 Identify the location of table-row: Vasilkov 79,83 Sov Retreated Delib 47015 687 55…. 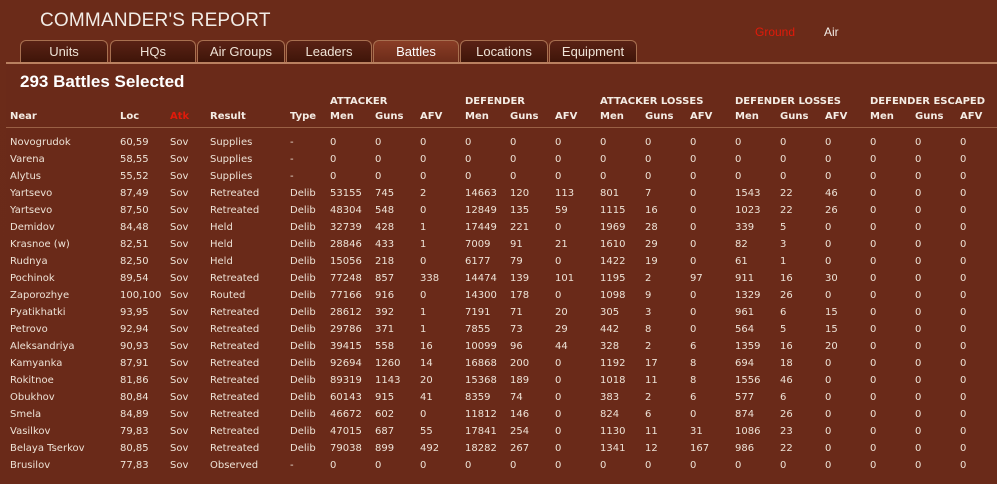
(498, 433).